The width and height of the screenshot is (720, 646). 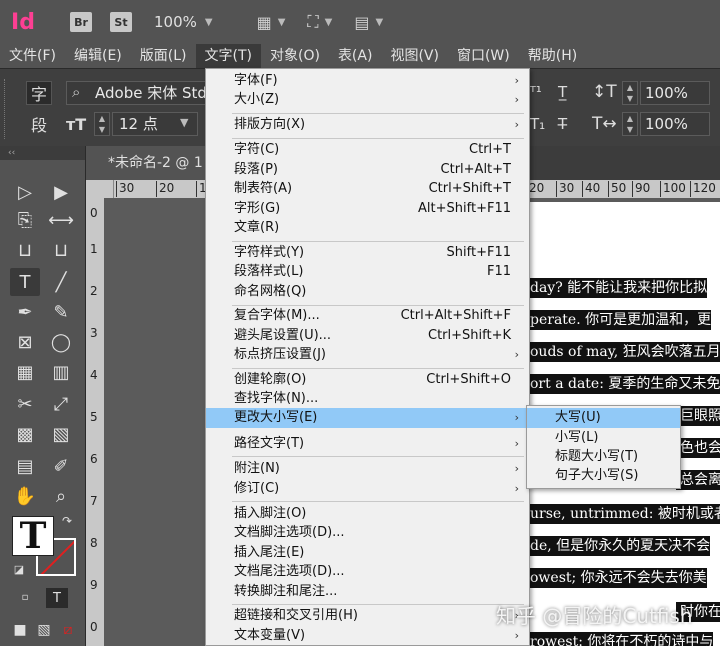 I want to click on table-tool-icon: ▦, so click(x=25, y=372).